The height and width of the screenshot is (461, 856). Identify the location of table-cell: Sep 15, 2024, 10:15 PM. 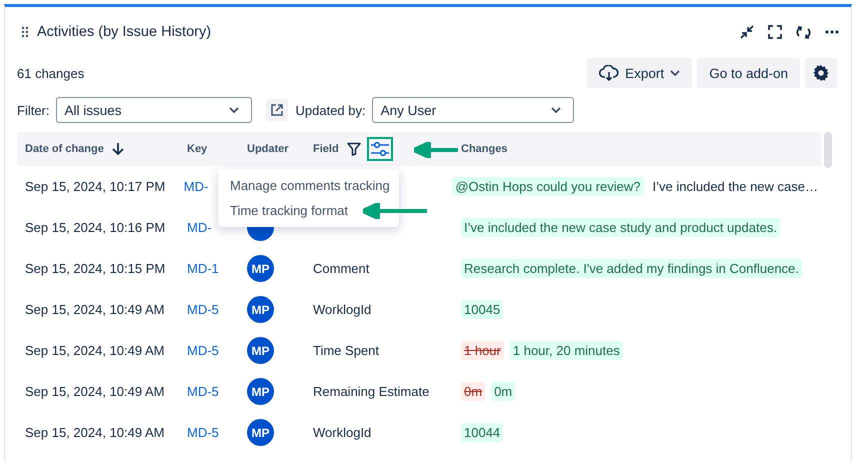
(95, 268).